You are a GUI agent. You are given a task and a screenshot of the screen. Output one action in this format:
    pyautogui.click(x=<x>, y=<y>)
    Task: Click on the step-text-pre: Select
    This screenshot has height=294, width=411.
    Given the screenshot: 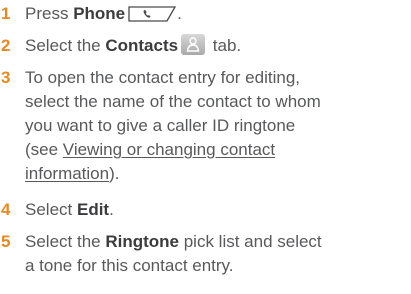 What is the action you would take?
    pyautogui.click(x=51, y=209)
    